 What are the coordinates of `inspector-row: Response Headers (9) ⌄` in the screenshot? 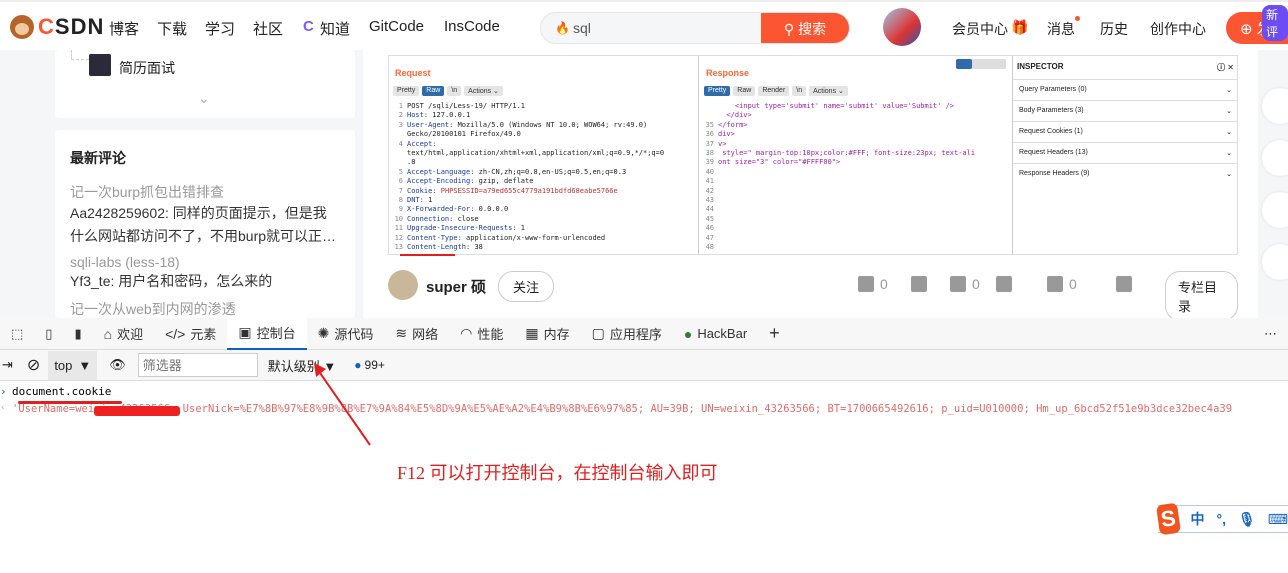 It's located at (1125, 173).